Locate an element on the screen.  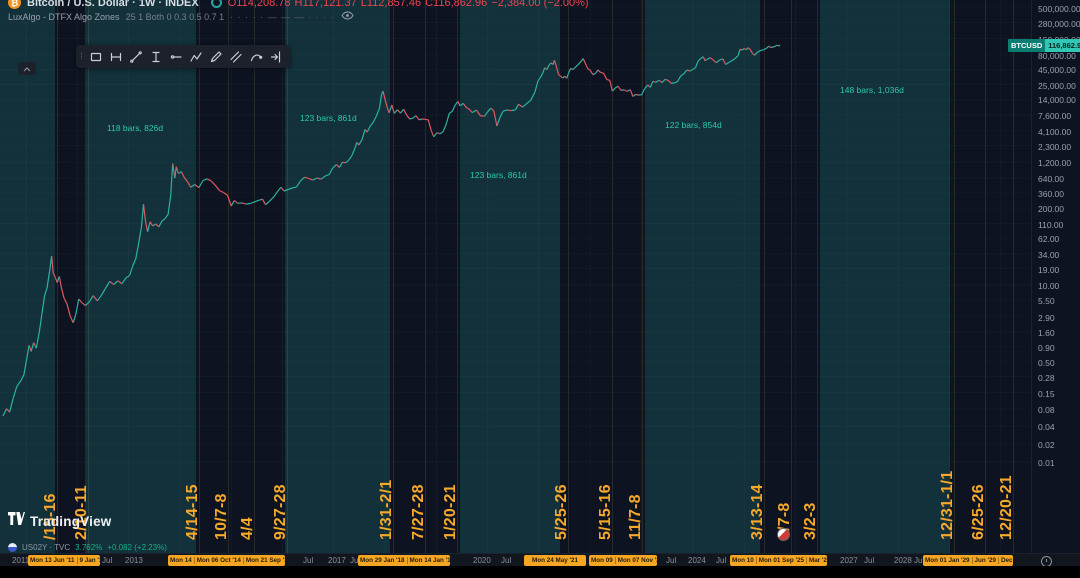
bottom-symbol-row: US02Y · TVC 3.762% +0.082 (+2.23%) is located at coordinates (87, 547).